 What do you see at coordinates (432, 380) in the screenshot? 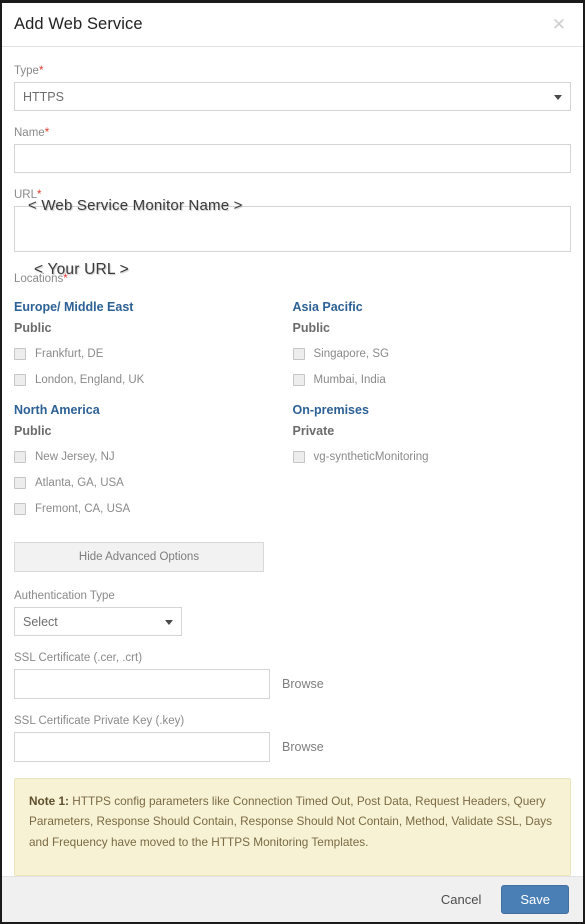
I see `location-checkbox-row: Mumbai, India` at bounding box center [432, 380].